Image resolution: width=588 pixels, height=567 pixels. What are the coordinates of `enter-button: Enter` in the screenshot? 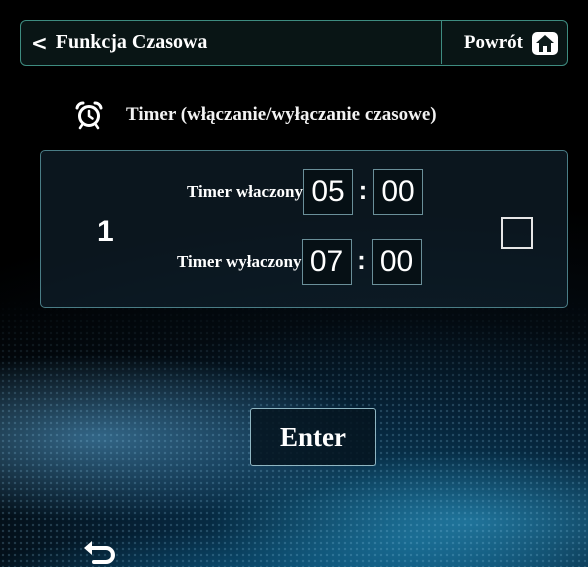 It's located at (313, 437).